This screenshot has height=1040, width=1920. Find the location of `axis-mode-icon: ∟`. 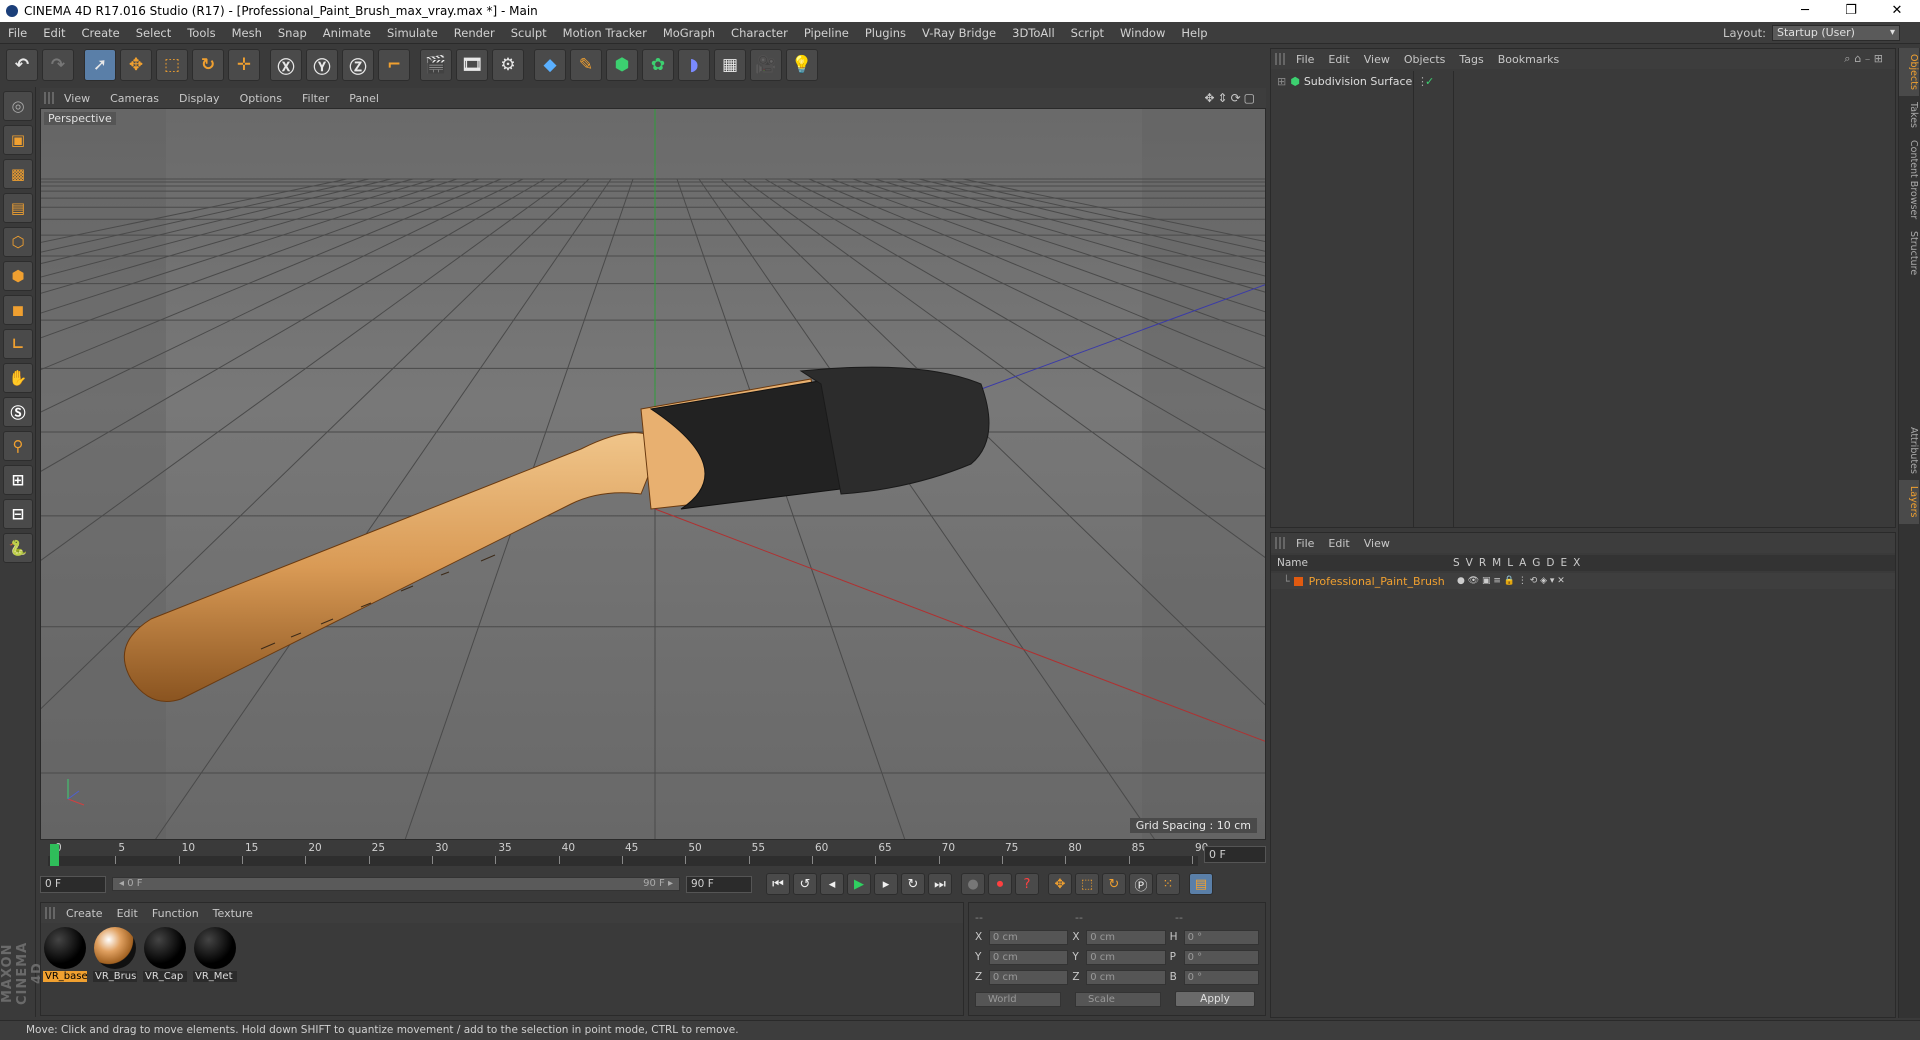

axis-mode-icon: ∟ is located at coordinates (18, 344).